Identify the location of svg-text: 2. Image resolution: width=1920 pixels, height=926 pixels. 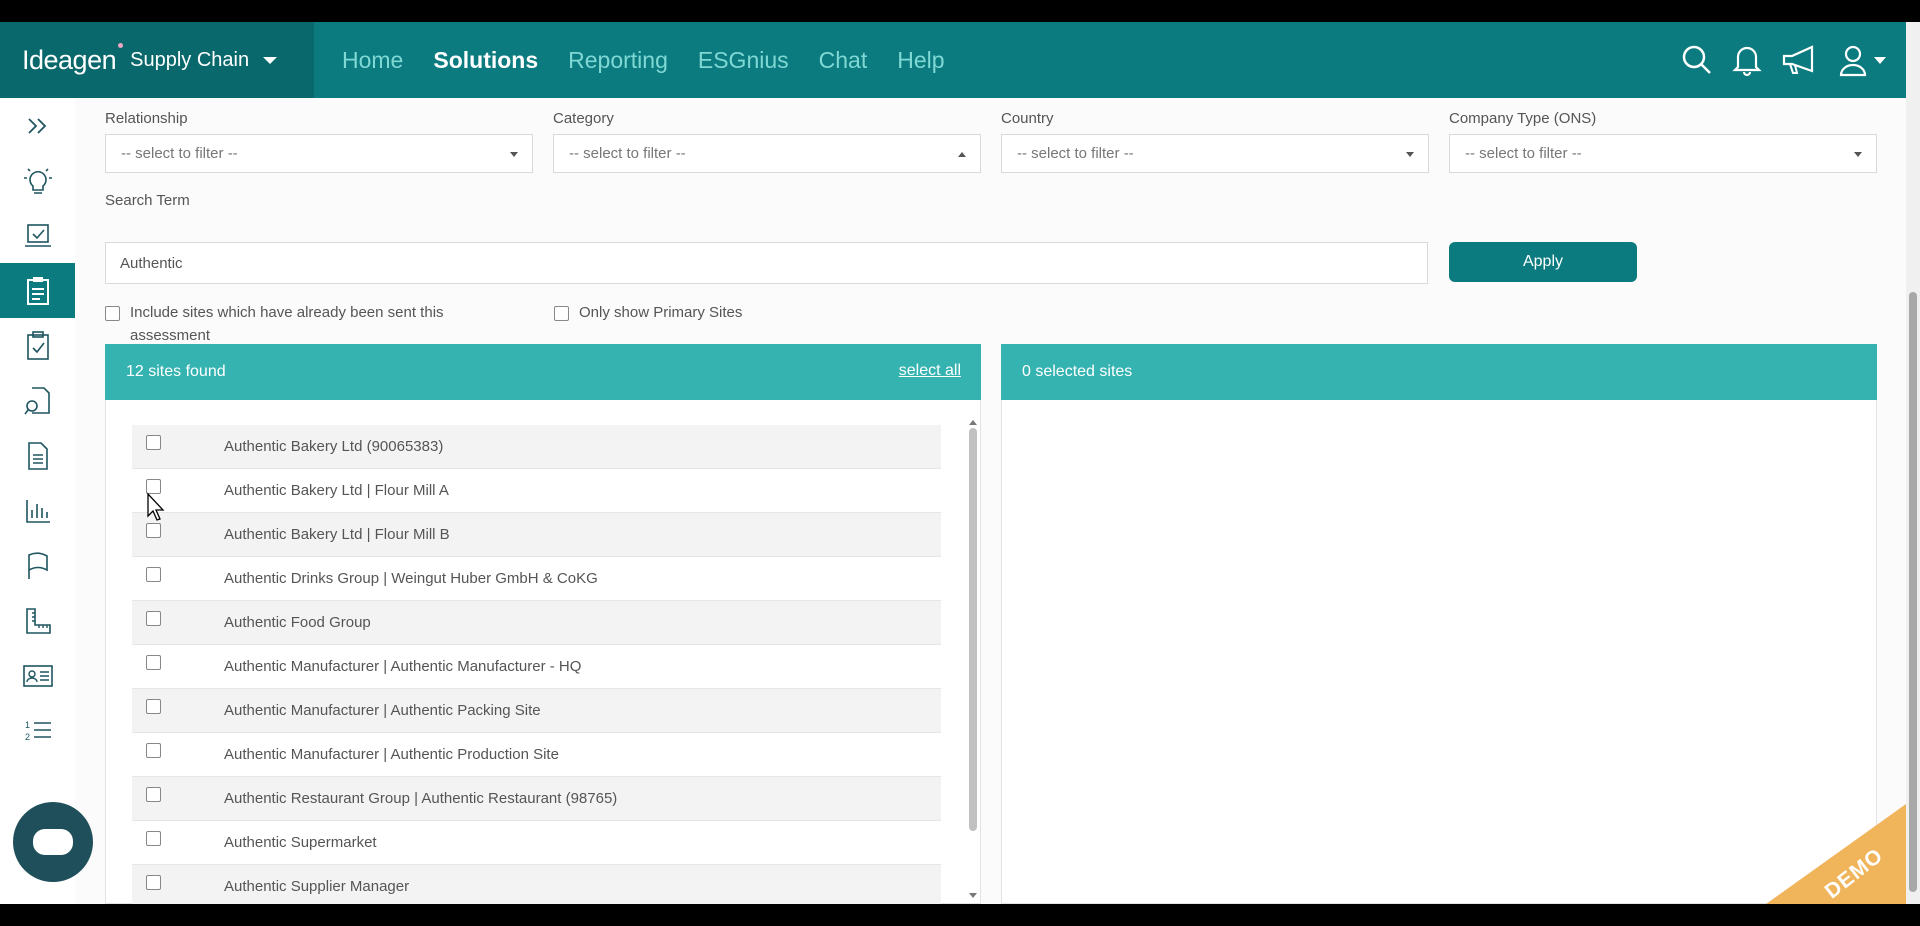
(27, 737).